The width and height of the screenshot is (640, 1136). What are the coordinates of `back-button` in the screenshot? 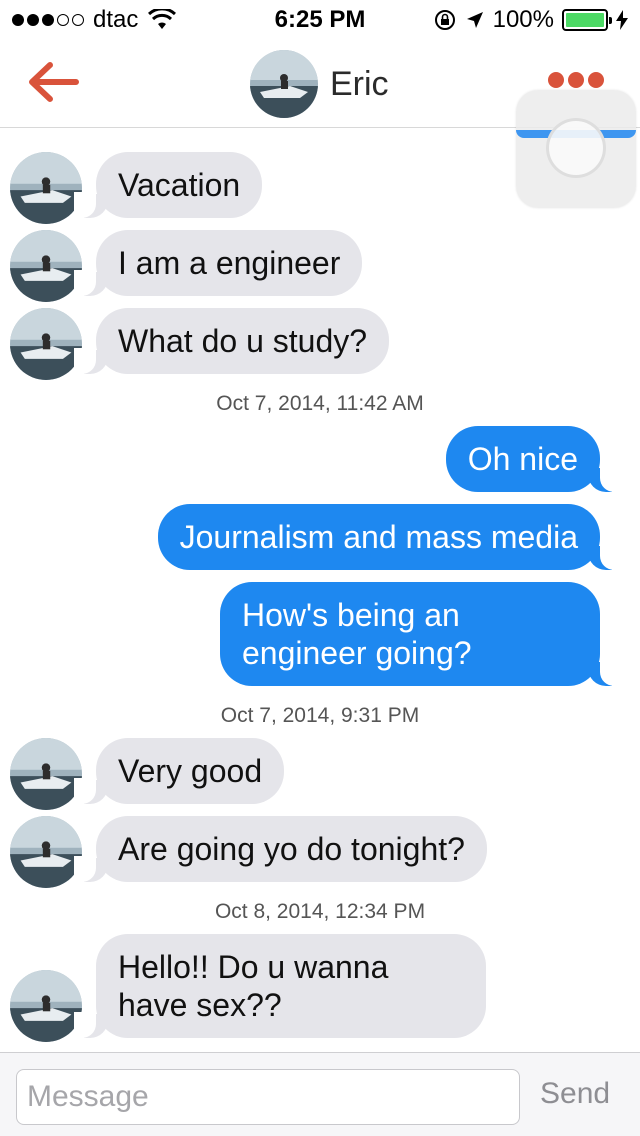 It's located at (53, 82).